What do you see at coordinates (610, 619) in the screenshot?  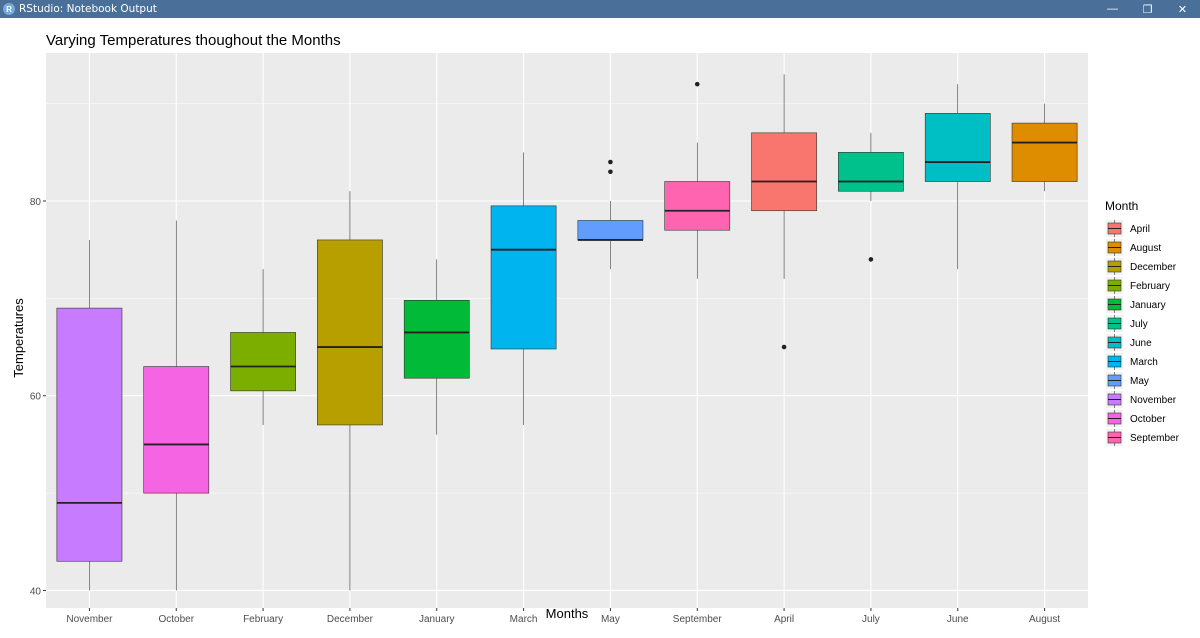 I see `x-tick-label: May` at bounding box center [610, 619].